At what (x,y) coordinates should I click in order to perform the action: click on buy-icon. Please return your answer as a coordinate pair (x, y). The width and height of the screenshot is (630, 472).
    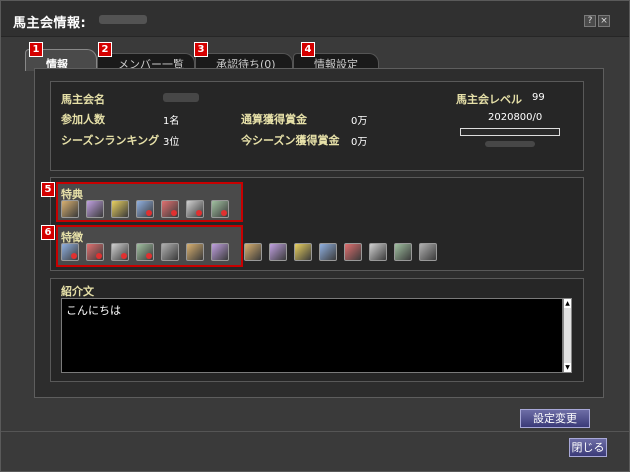
    Looking at the image, I should click on (70, 209).